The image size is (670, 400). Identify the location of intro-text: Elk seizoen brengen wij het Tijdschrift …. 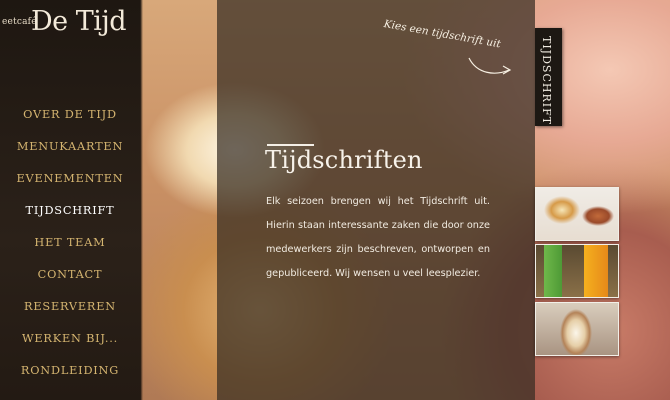
(378, 237).